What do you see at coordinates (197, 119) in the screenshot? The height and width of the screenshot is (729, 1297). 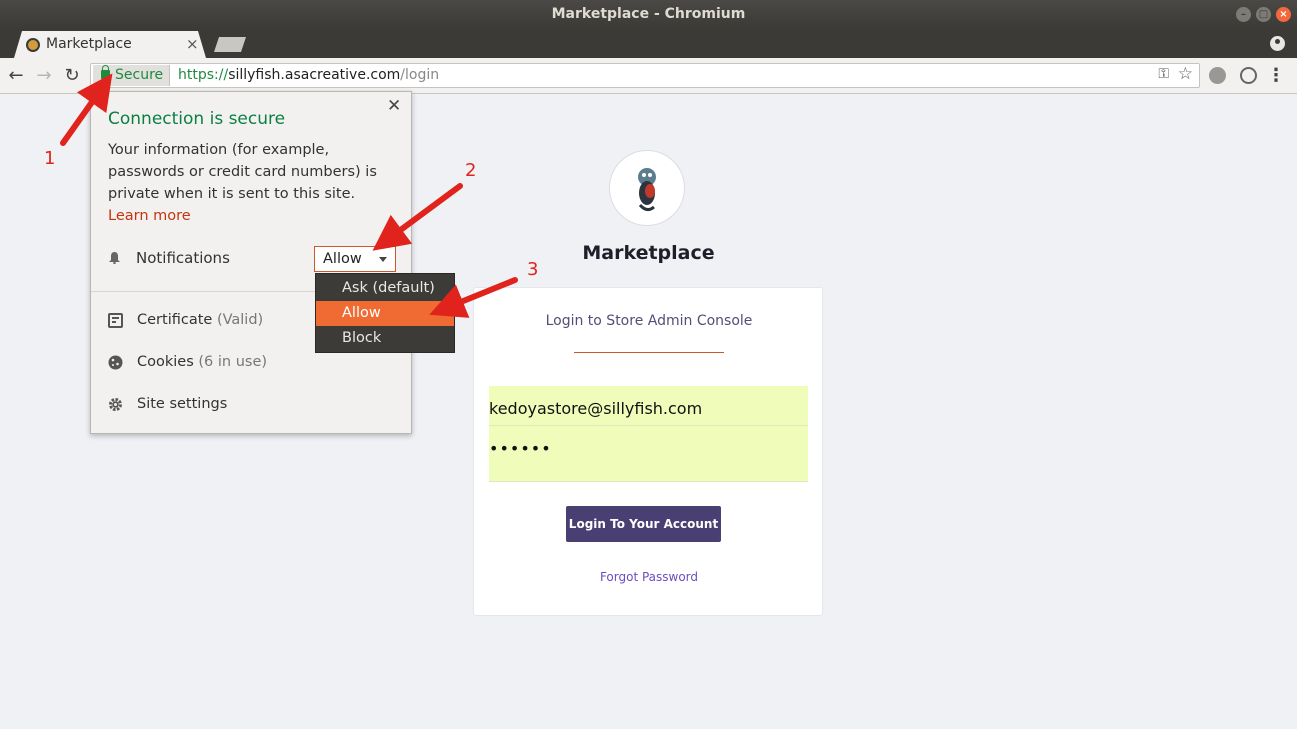 I see `connection-status-title: Connection is secure` at bounding box center [197, 119].